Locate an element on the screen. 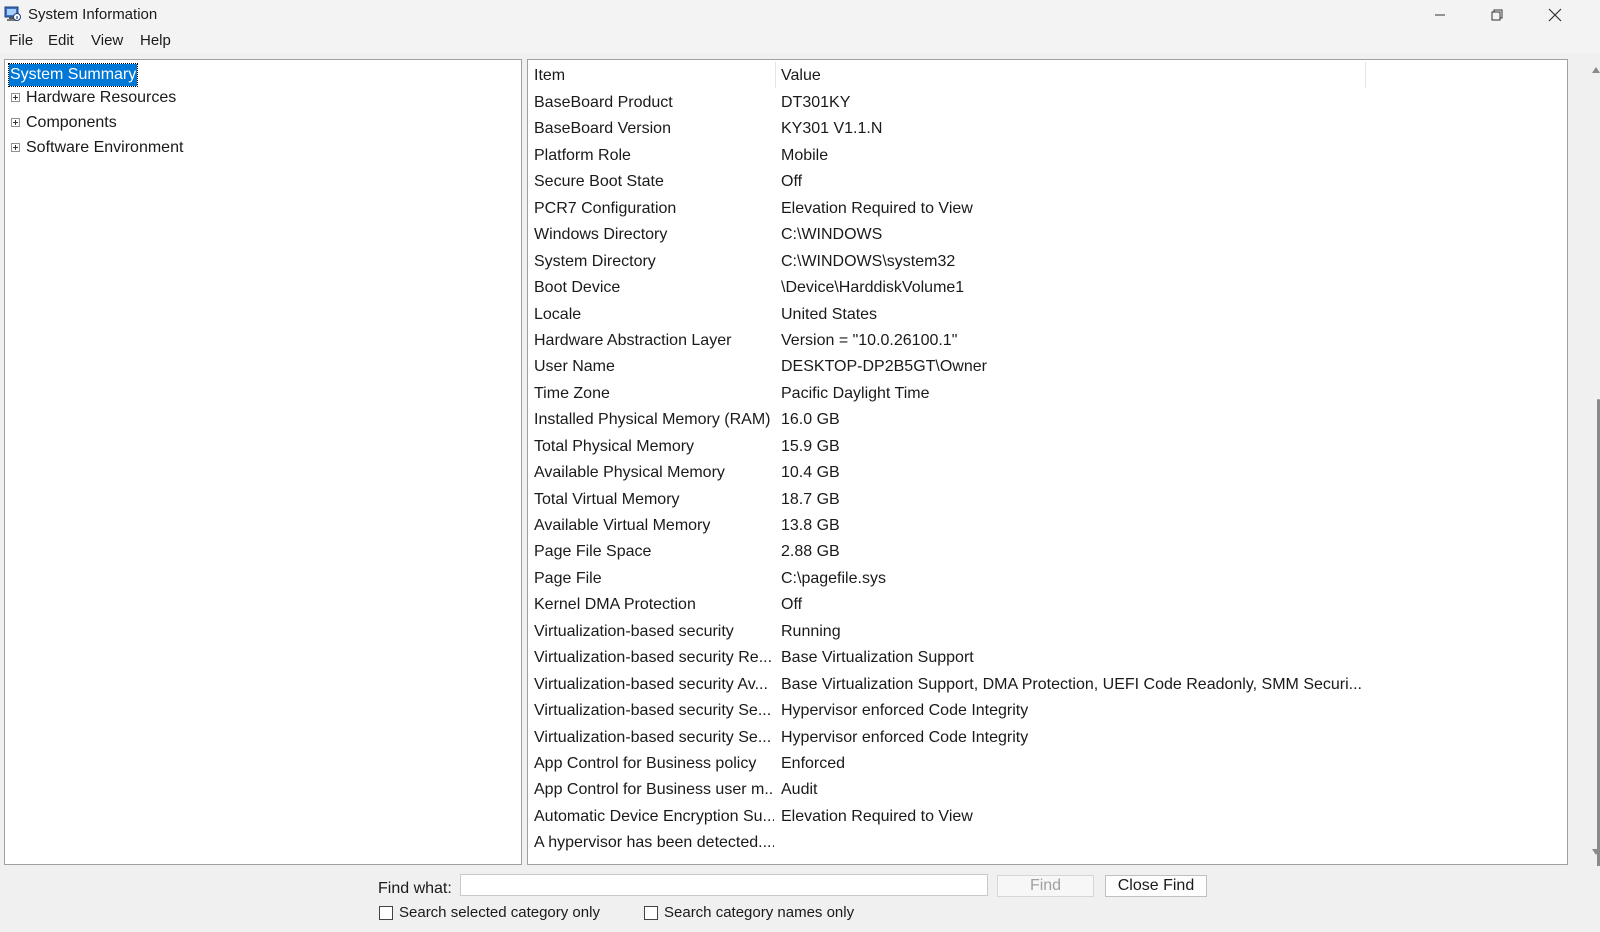  table-row: BaseBoard Product DT301KY is located at coordinates (1033, 103).